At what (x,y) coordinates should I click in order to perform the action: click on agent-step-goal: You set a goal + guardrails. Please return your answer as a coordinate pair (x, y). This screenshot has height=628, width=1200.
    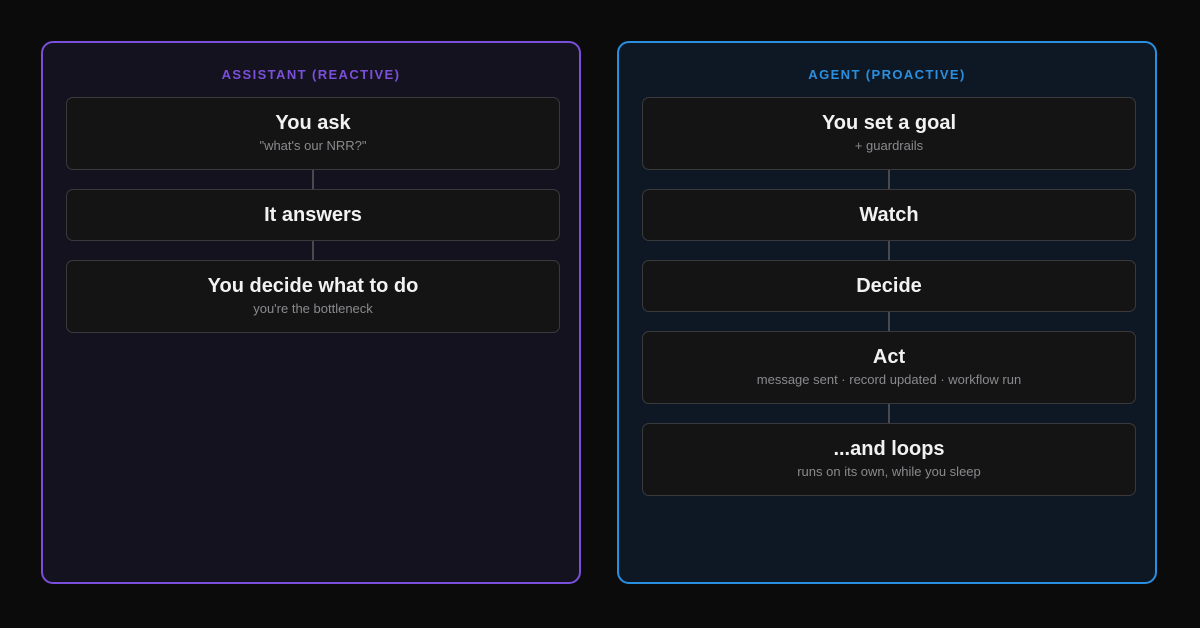
    Looking at the image, I should click on (889, 133).